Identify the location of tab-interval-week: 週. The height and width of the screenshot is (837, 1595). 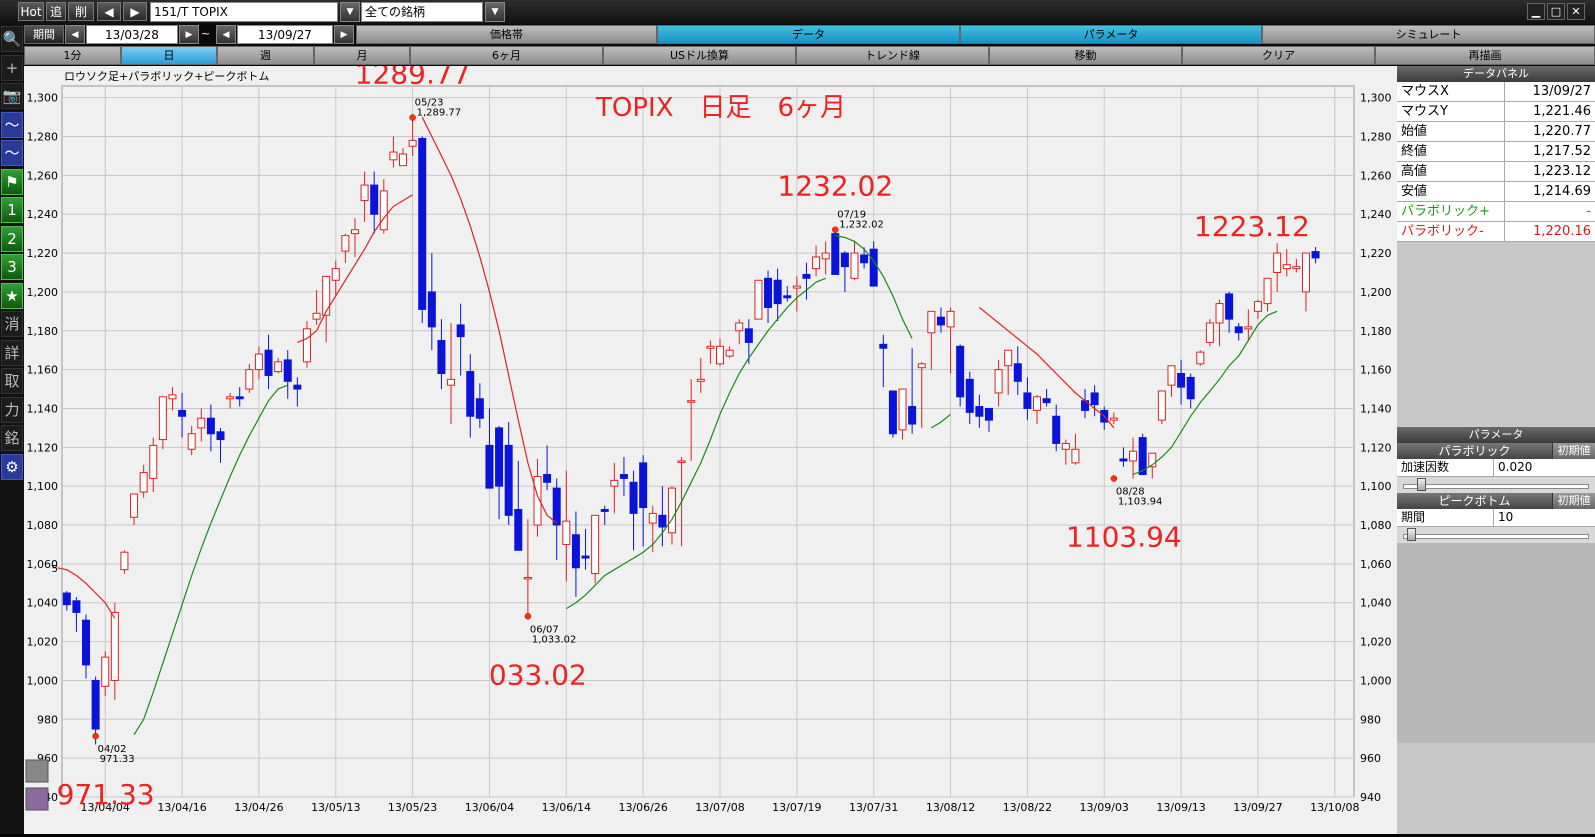
(265, 55).